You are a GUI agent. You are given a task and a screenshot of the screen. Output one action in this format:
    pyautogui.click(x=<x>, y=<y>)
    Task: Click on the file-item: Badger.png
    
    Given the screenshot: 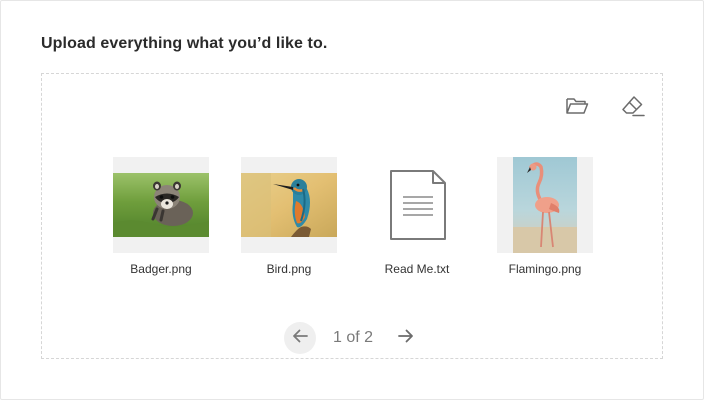 What is the action you would take?
    pyautogui.click(x=161, y=216)
    